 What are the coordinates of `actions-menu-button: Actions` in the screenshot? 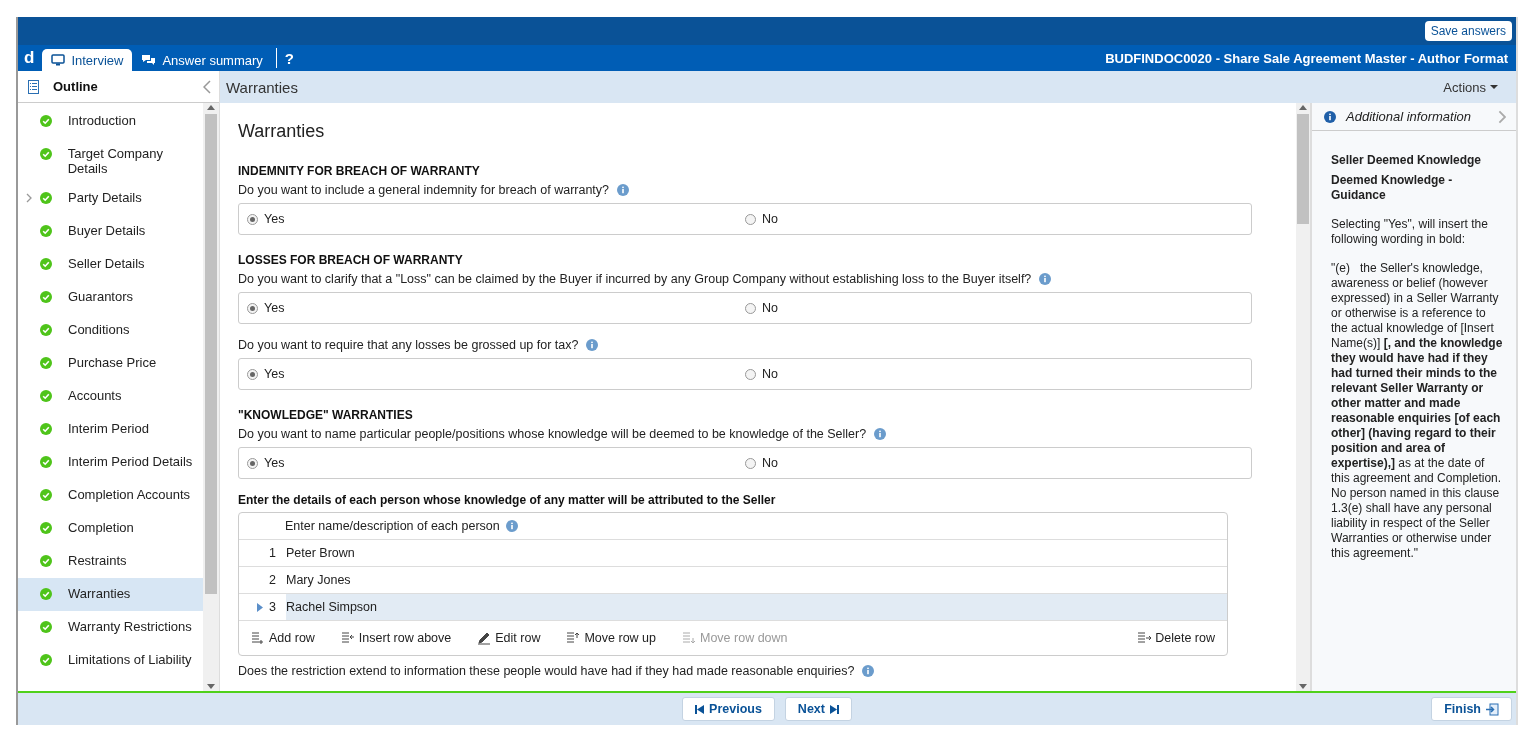 It's located at (1470, 87).